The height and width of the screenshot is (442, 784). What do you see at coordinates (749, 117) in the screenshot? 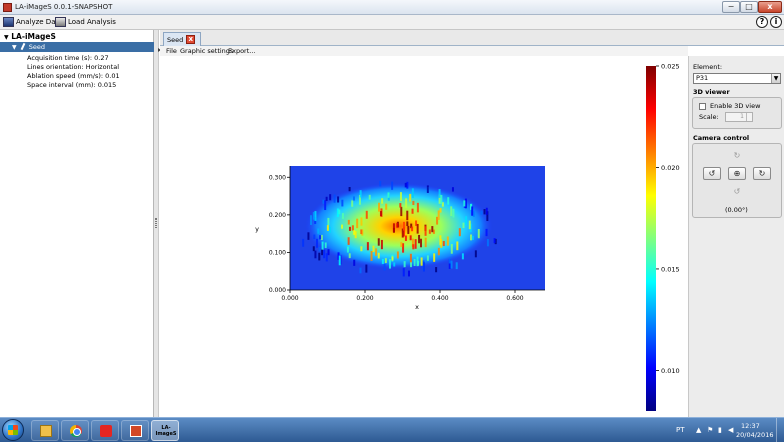
I see `spinner-arrows-icon` at bounding box center [749, 117].